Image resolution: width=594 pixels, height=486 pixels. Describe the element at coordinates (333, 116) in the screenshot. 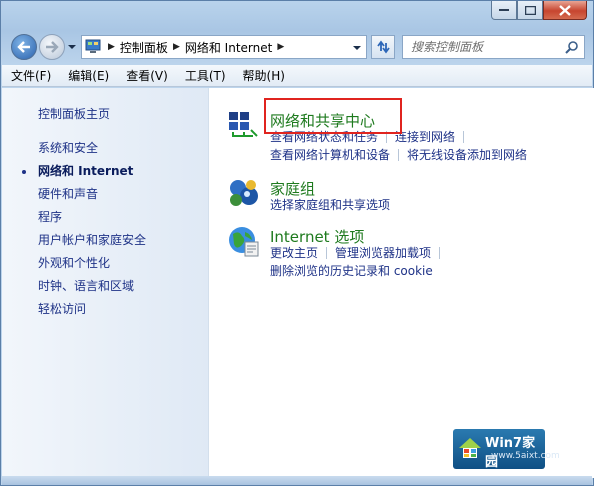

I see `highlight-box` at that location.